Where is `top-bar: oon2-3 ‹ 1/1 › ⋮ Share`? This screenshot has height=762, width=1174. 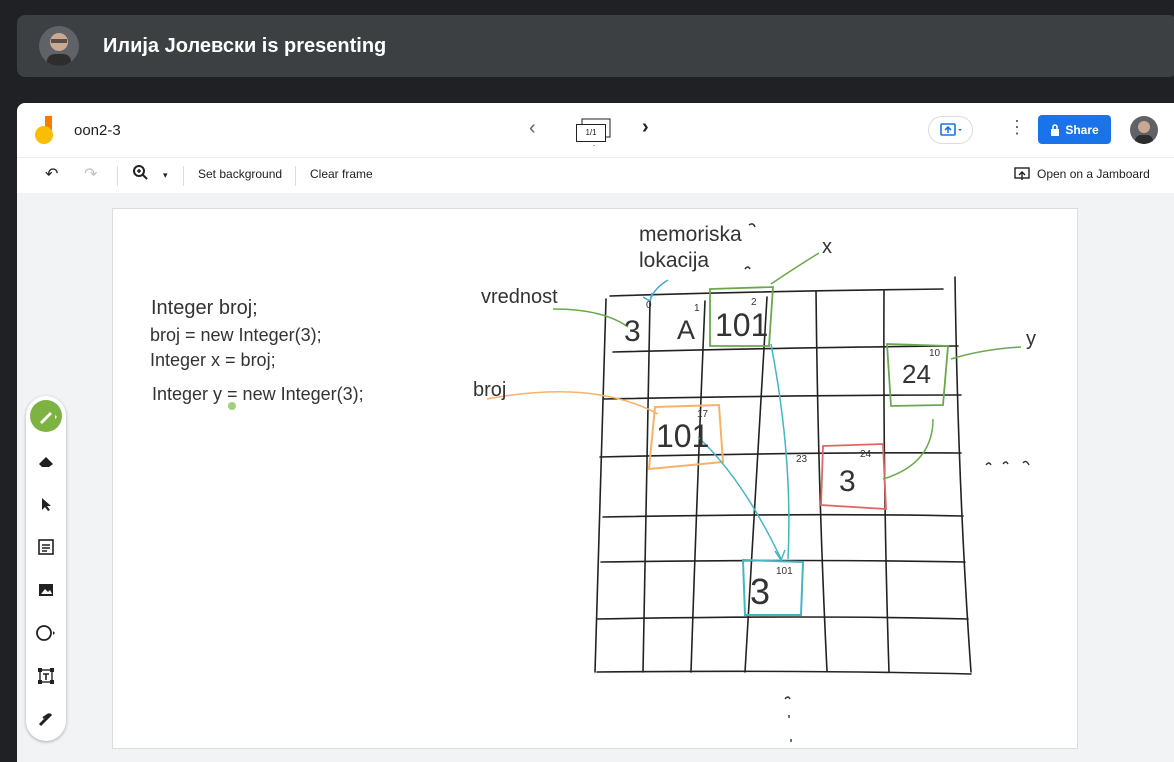
top-bar: oon2-3 ‹ 1/1 › ⋮ Share is located at coordinates (595, 130).